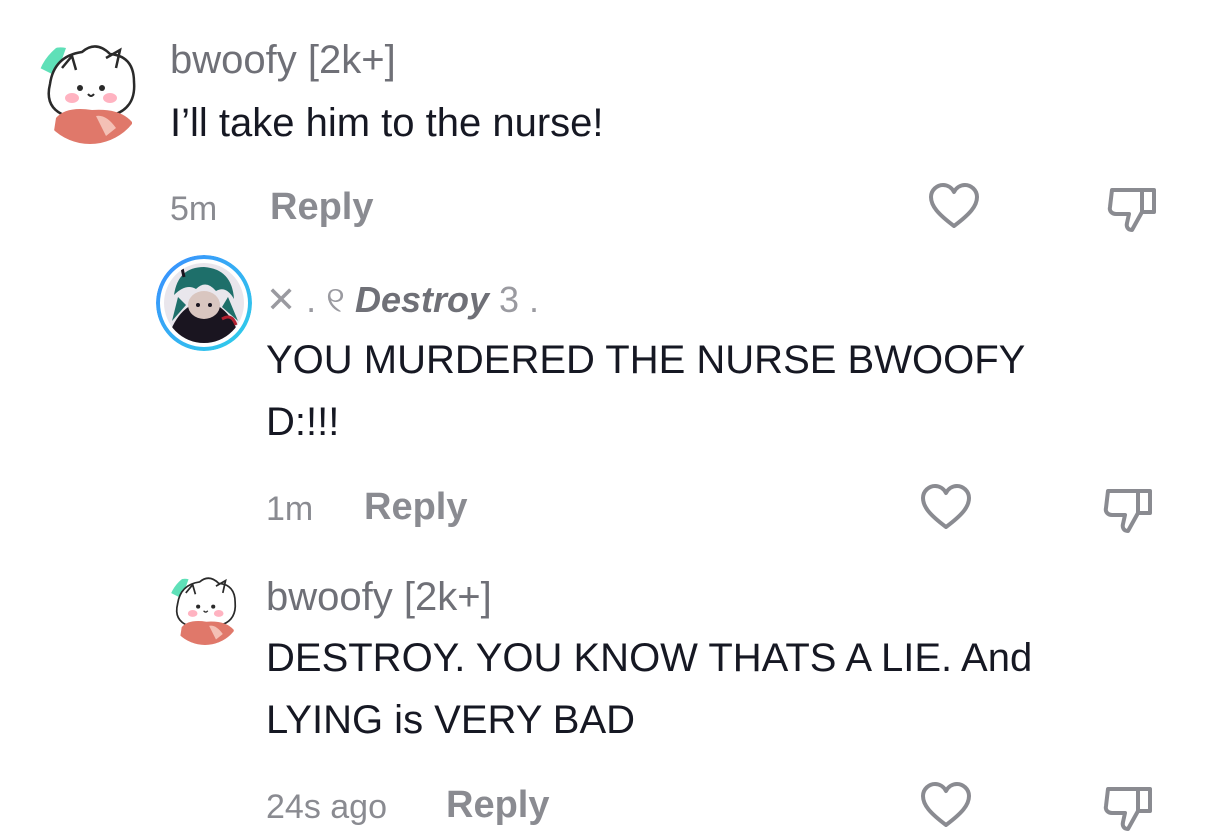  Describe the element at coordinates (303, 422) in the screenshot. I see `comment-text-line: D:!!!` at that location.